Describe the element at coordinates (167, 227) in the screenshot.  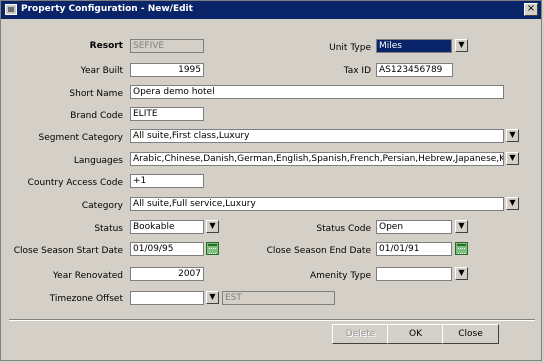
I see `status-field: Bookable` at that location.